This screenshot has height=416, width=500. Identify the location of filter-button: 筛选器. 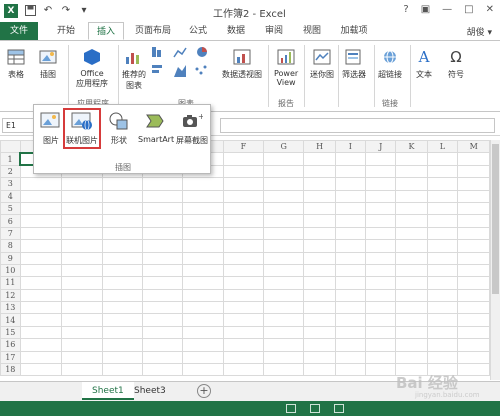
(354, 63).